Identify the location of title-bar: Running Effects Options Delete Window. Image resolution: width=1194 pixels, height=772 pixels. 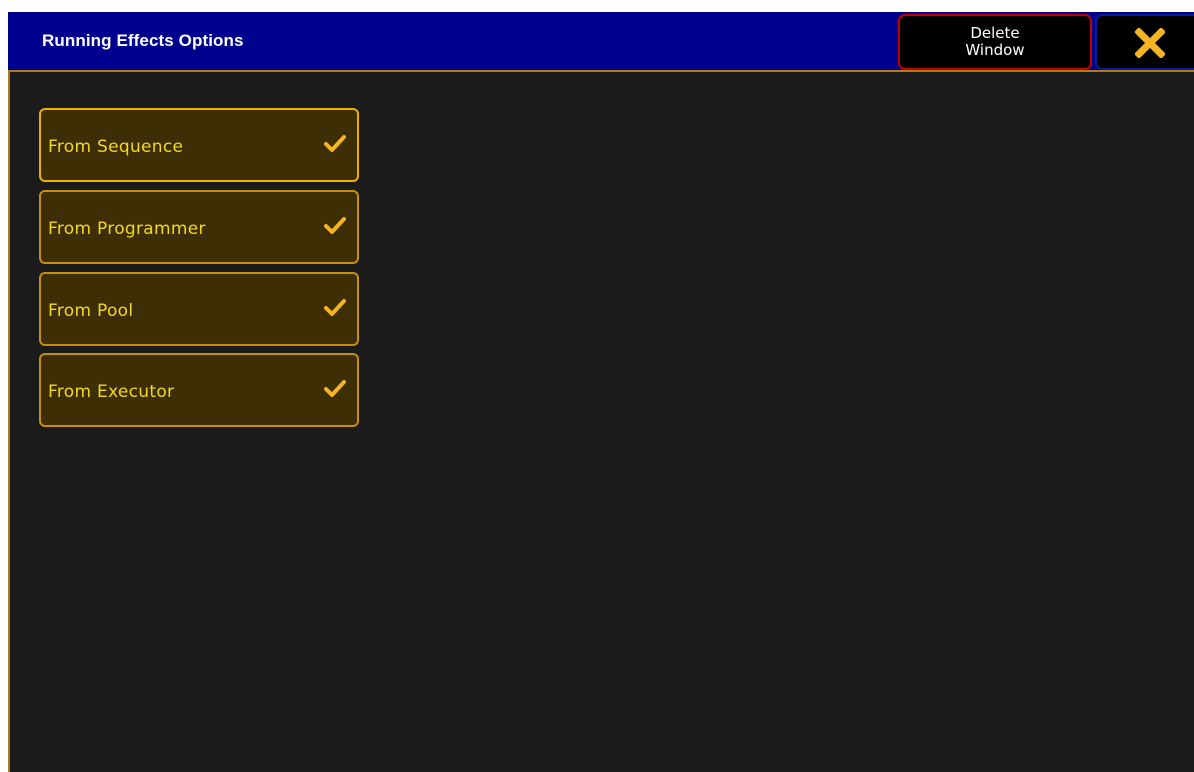
(601, 42).